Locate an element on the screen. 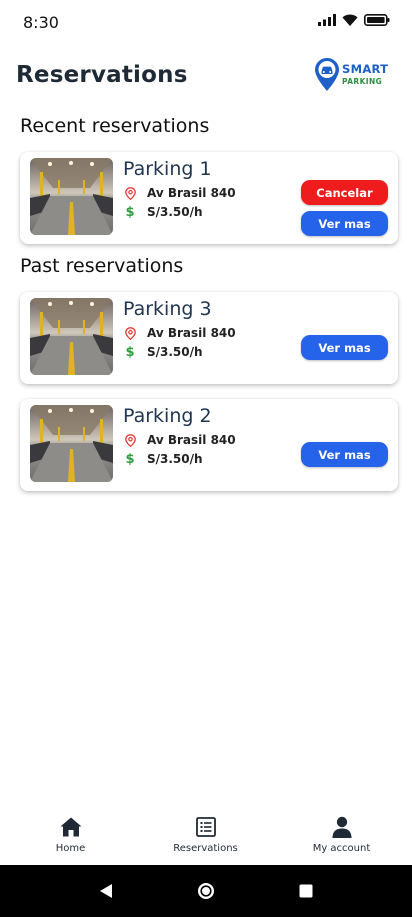 The image size is (412, 917). map-pin-car-icon is located at coordinates (327, 74).